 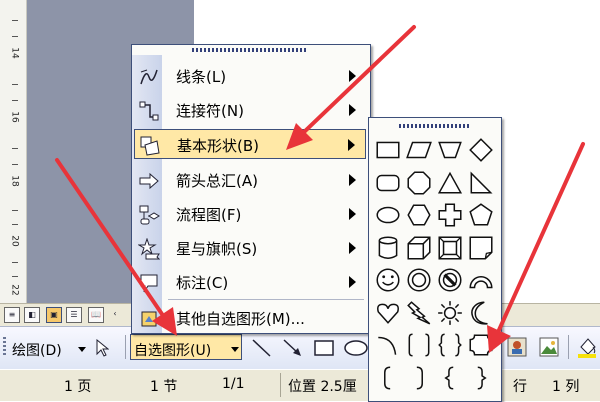 I want to click on autoshapes-label: 自选图形(U), so click(x=173, y=351).